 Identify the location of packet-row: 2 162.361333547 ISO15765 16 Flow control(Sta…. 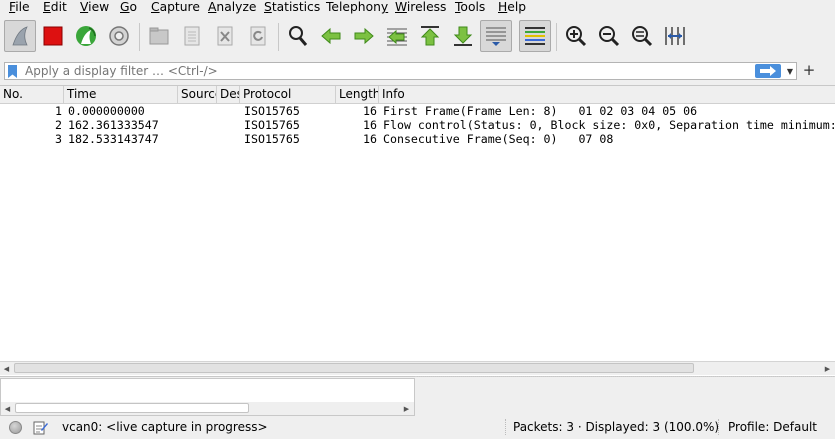
(417, 125).